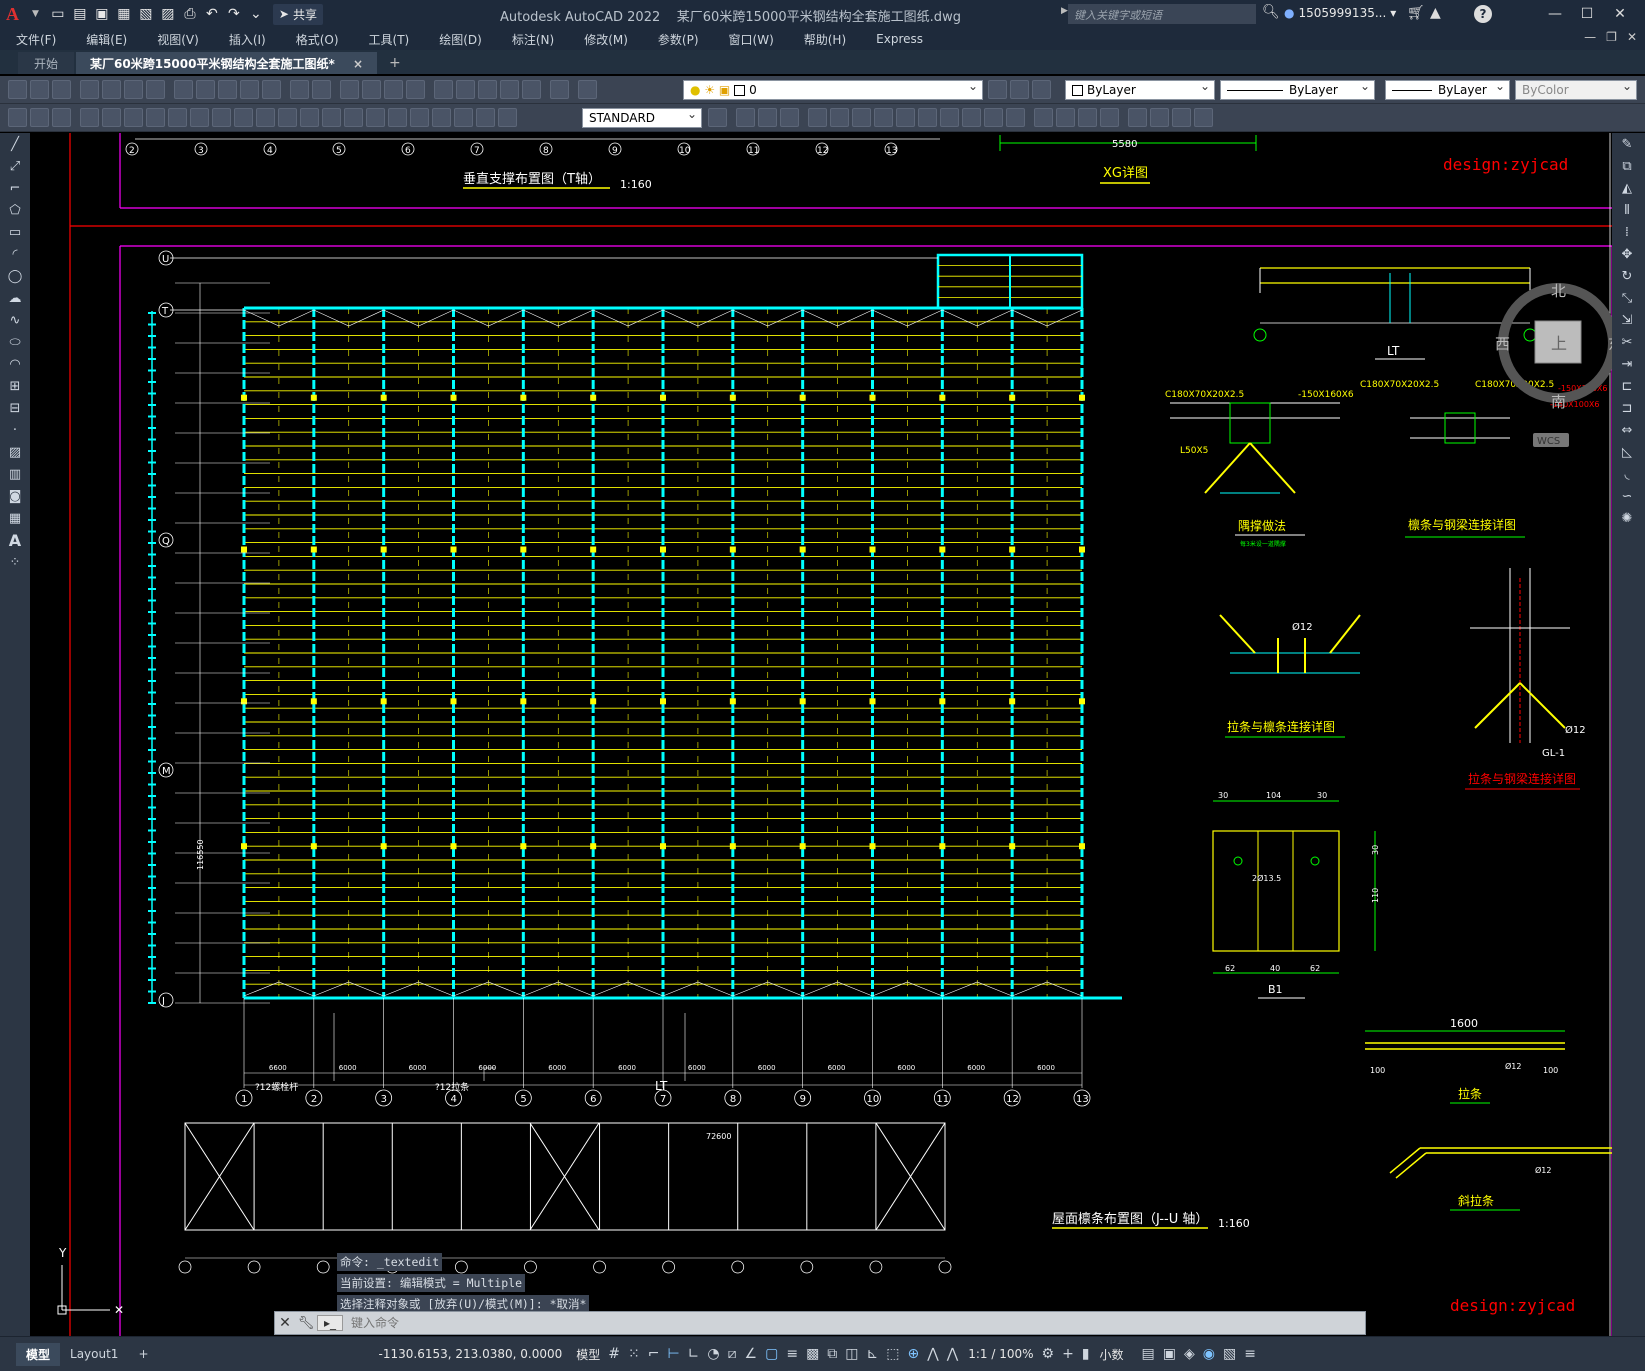 The height and width of the screenshot is (1371, 1645). What do you see at coordinates (199, 117) in the screenshot?
I see `dim-jogged-icon` at bounding box center [199, 117].